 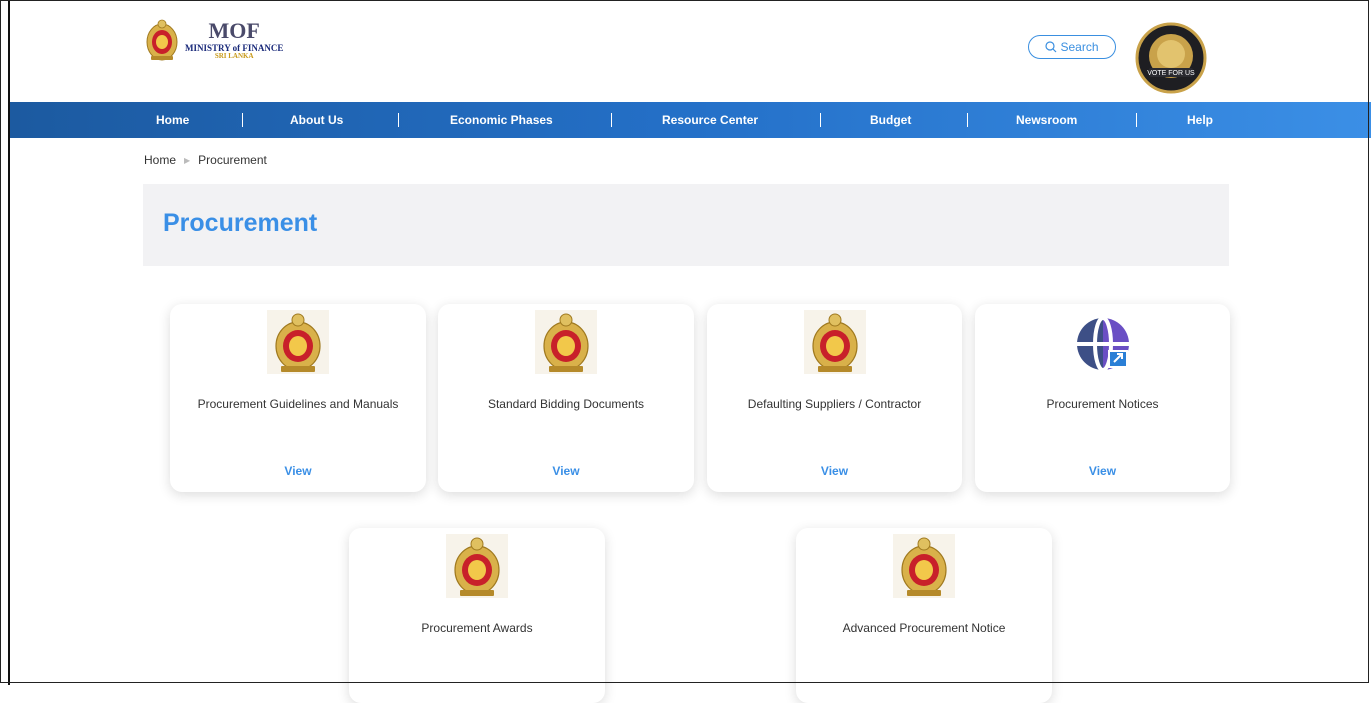 What do you see at coordinates (160, 160) in the screenshot?
I see `breadcrumb-home: Home` at bounding box center [160, 160].